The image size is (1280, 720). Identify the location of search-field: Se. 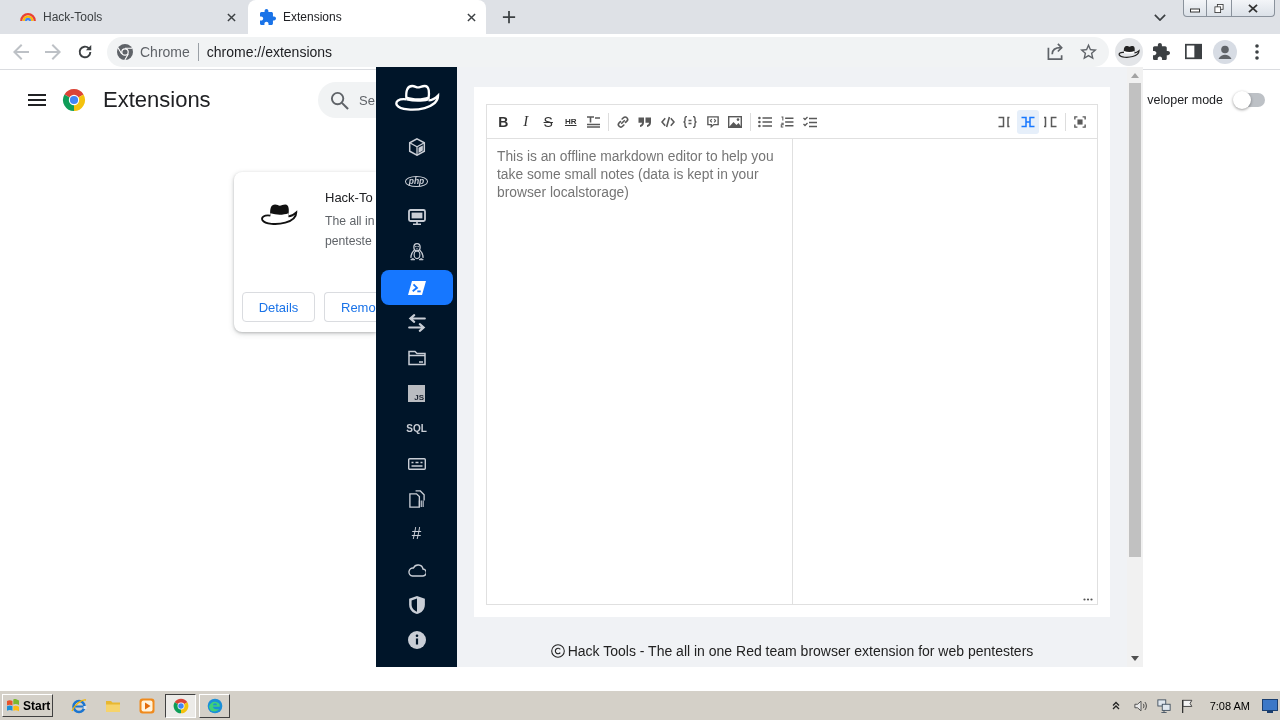
(347, 100).